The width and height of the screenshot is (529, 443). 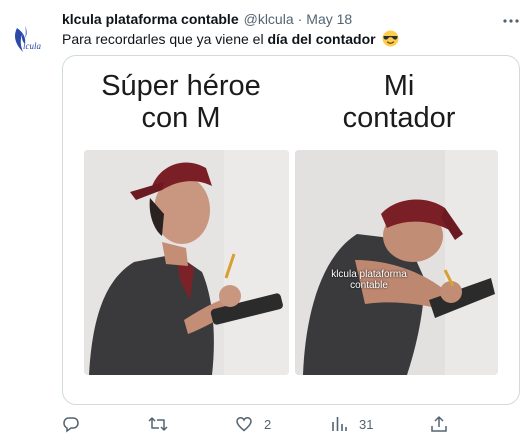 What do you see at coordinates (339, 424) in the screenshot?
I see `views-chart-icon` at bounding box center [339, 424].